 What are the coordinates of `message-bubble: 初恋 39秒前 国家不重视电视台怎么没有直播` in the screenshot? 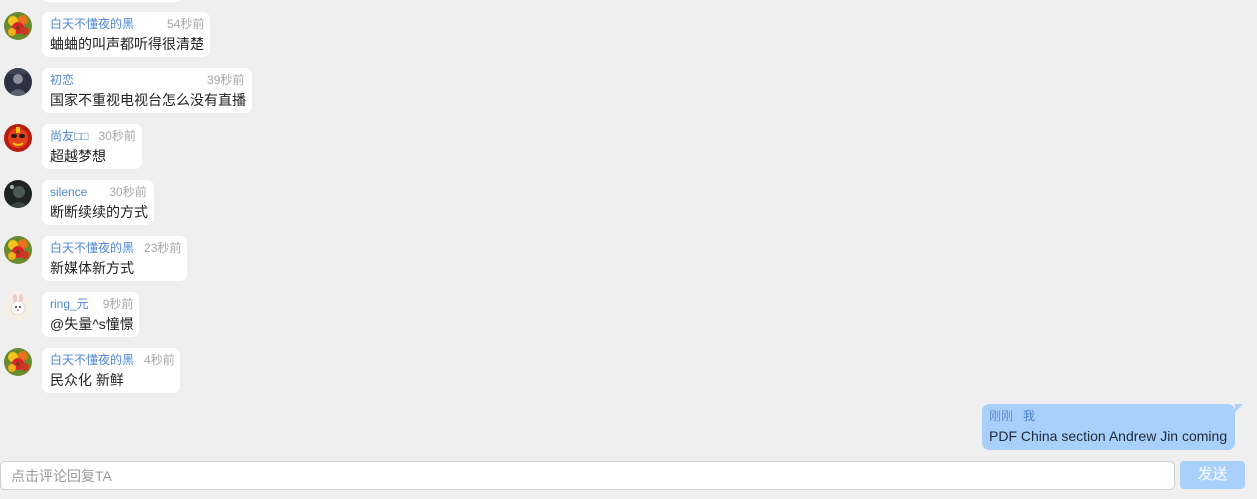 It's located at (147, 90).